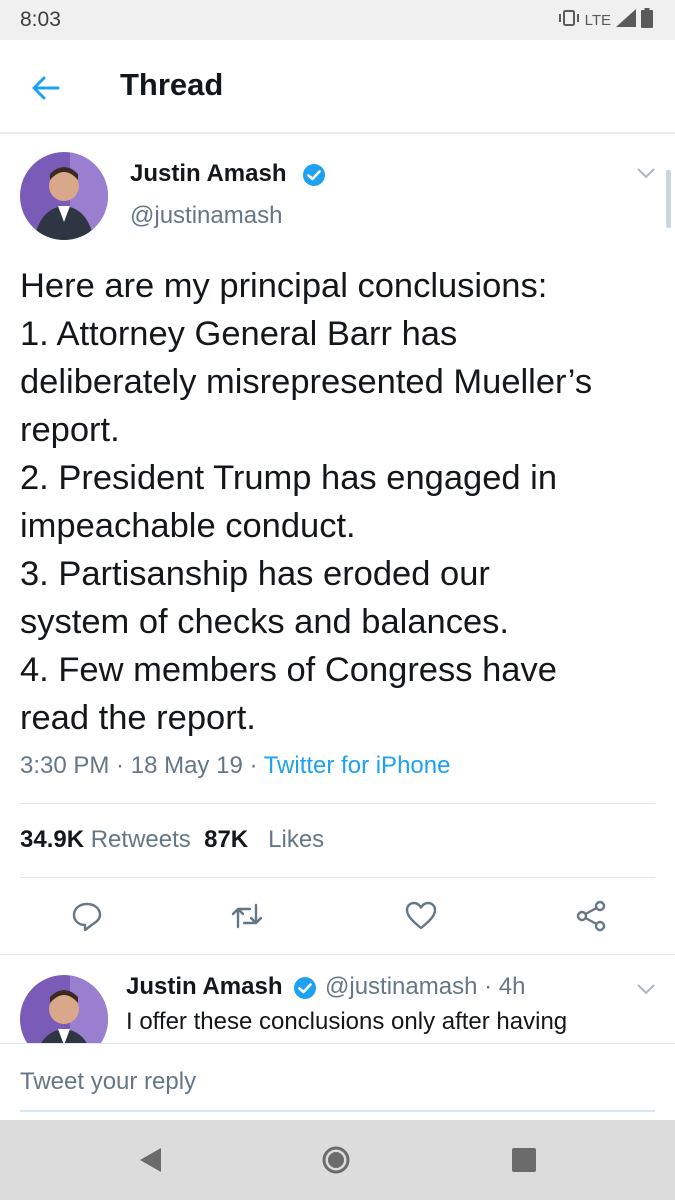  What do you see at coordinates (65, 765) in the screenshot?
I see `tweet-time: 3:30 PM` at bounding box center [65, 765].